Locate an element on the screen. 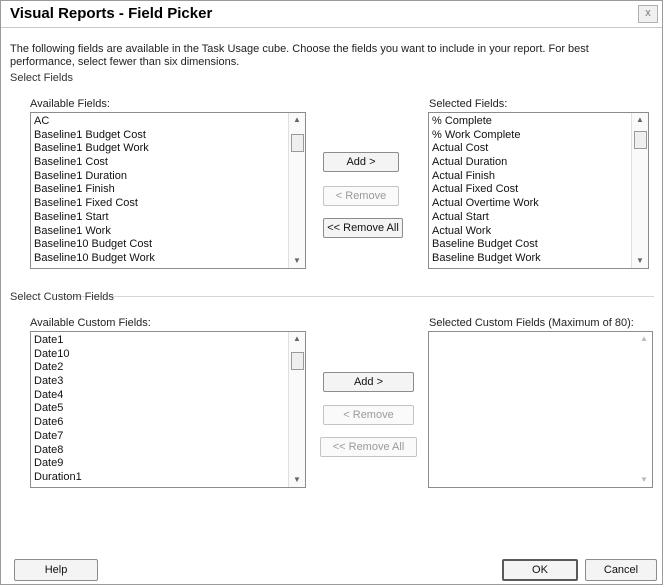  list-item: % Work Complete is located at coordinates (531, 136).